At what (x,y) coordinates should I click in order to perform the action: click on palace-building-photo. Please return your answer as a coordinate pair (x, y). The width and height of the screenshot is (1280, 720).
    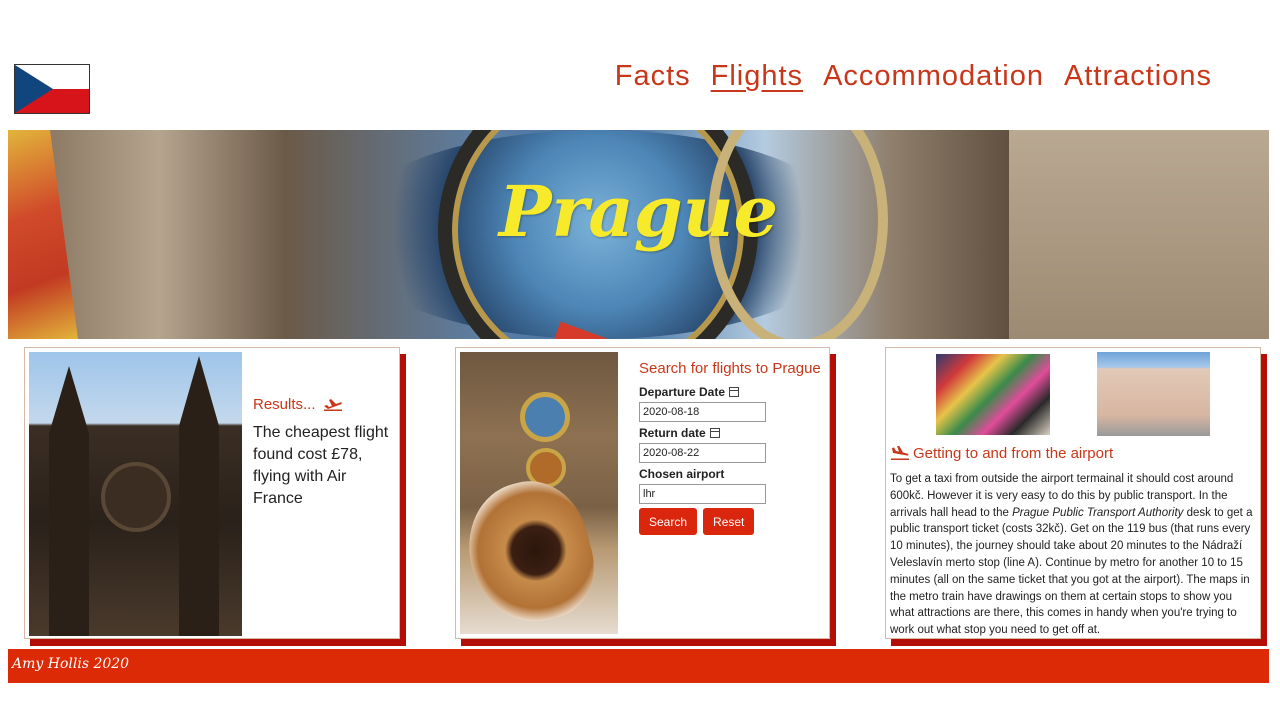
    Looking at the image, I should click on (1153, 394).